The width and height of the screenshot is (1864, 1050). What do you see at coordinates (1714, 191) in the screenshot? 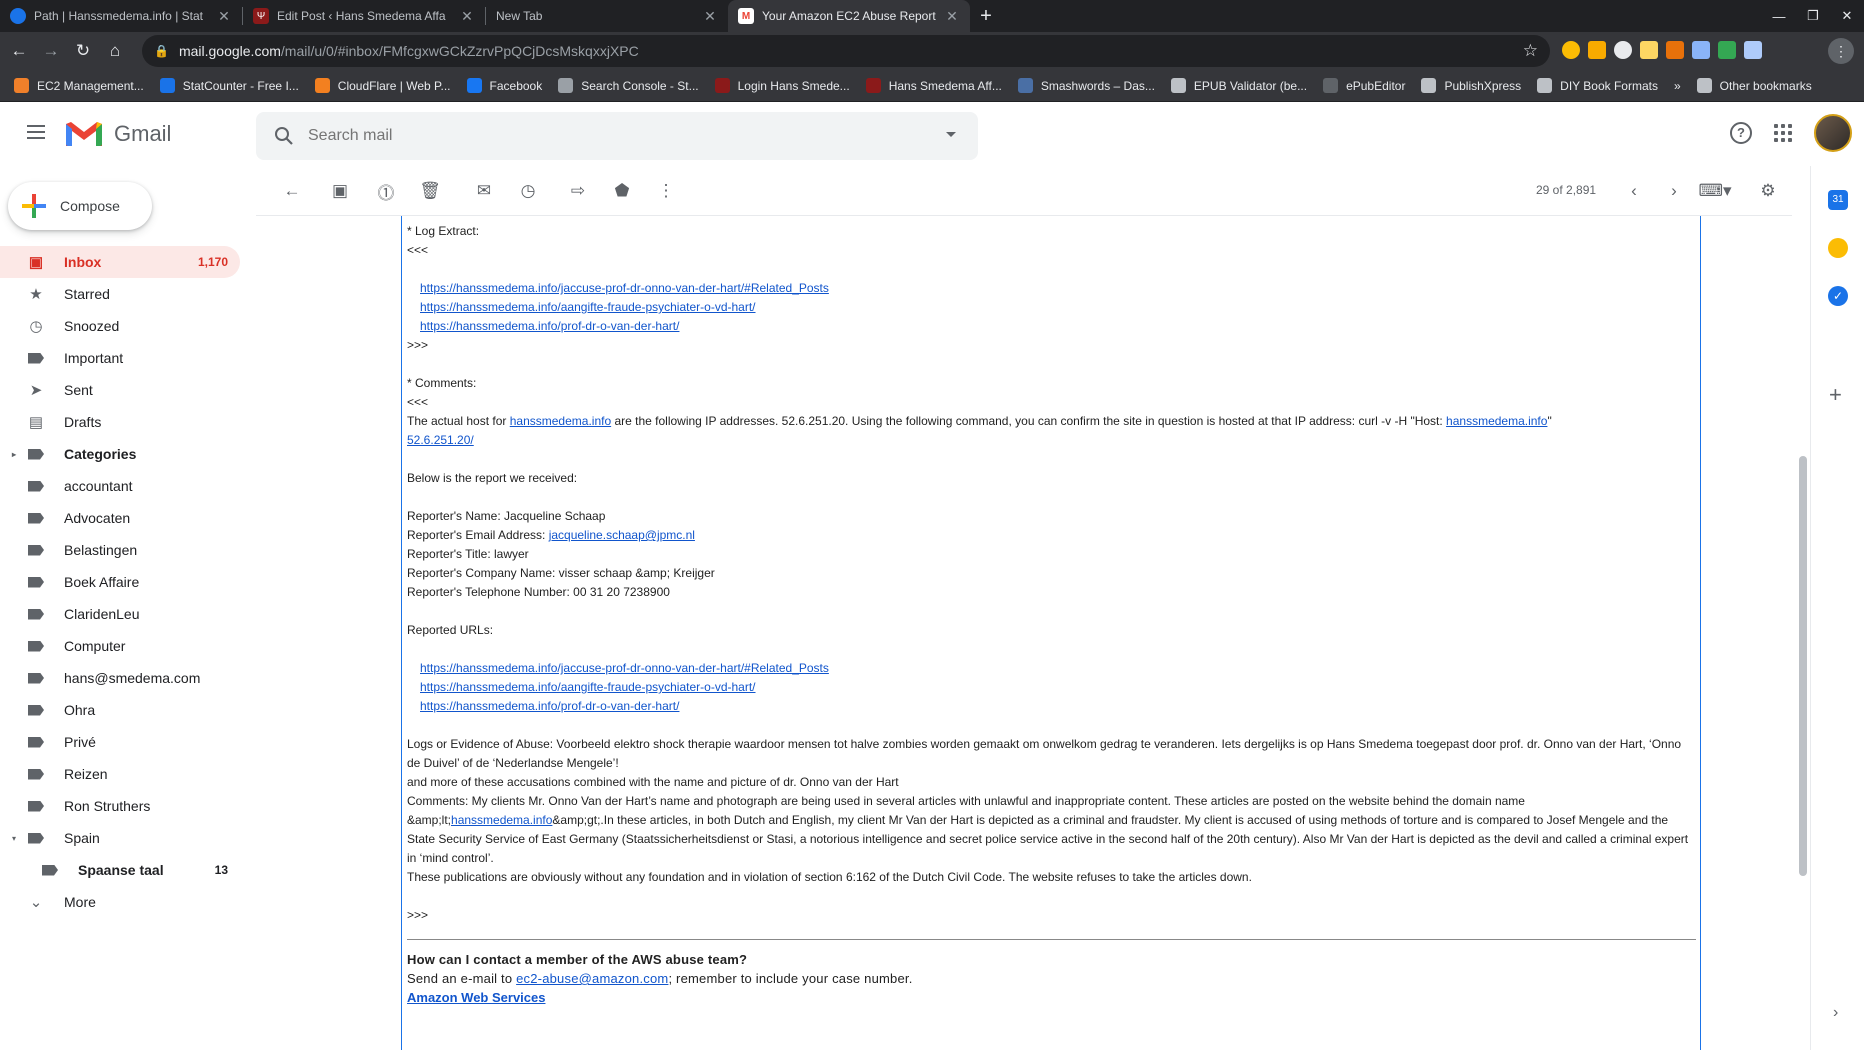
I see `input-tools-icon: ⌨▾` at bounding box center [1714, 191].